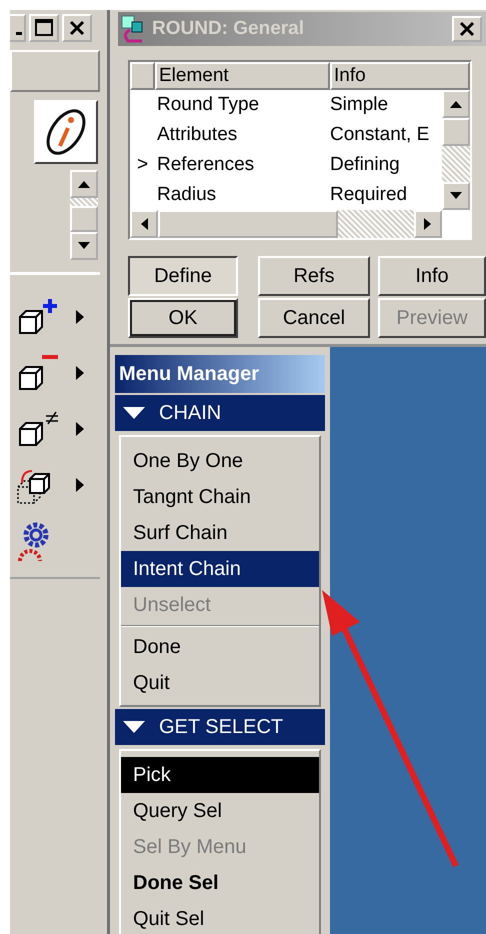 The image size is (486, 934). Describe the element at coordinates (66, 132) in the screenshot. I see `info-button` at that location.